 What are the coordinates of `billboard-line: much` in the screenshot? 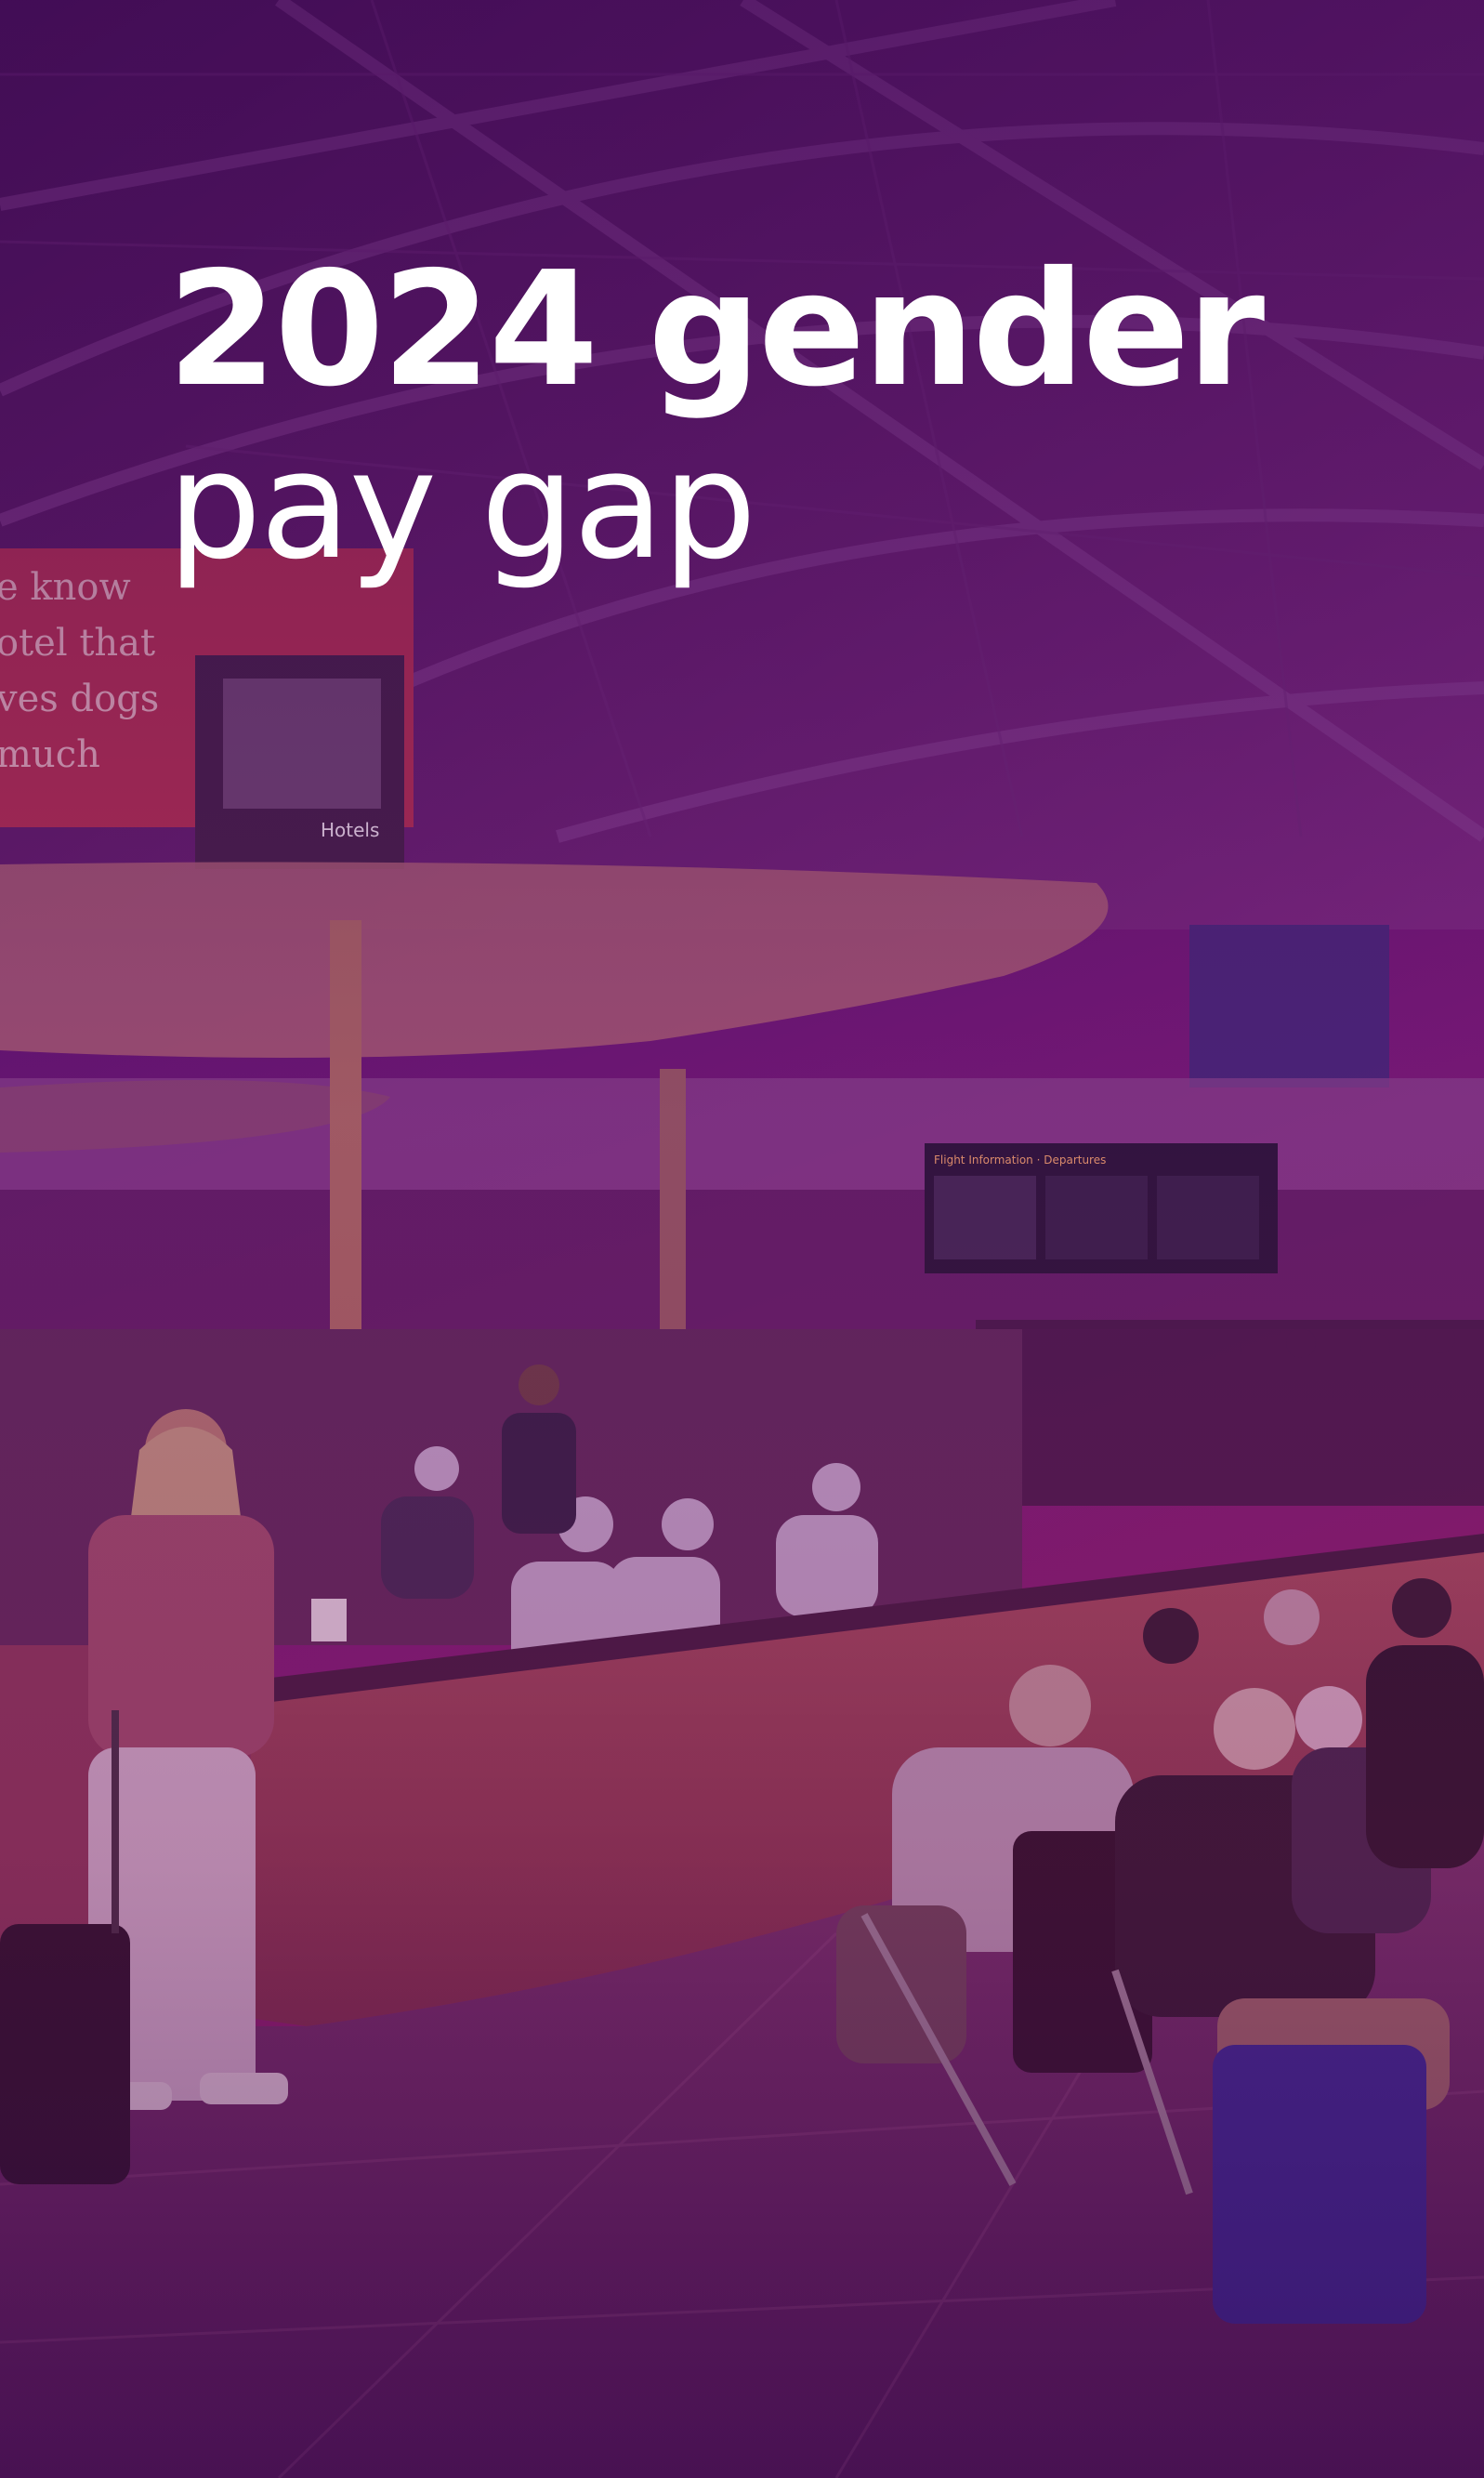 It's located at (50, 754).